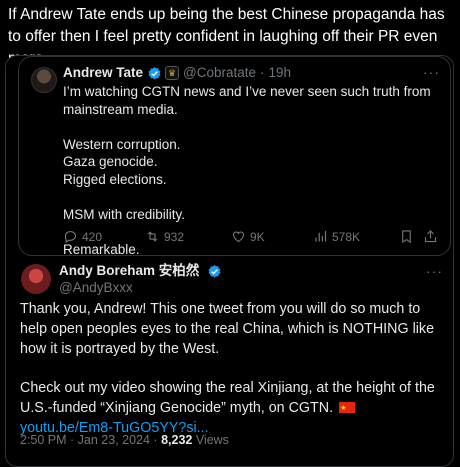 The width and height of the screenshot is (460, 467). Describe the element at coordinates (103, 73) in the screenshot. I see `author-name: Andrew Tate` at that location.